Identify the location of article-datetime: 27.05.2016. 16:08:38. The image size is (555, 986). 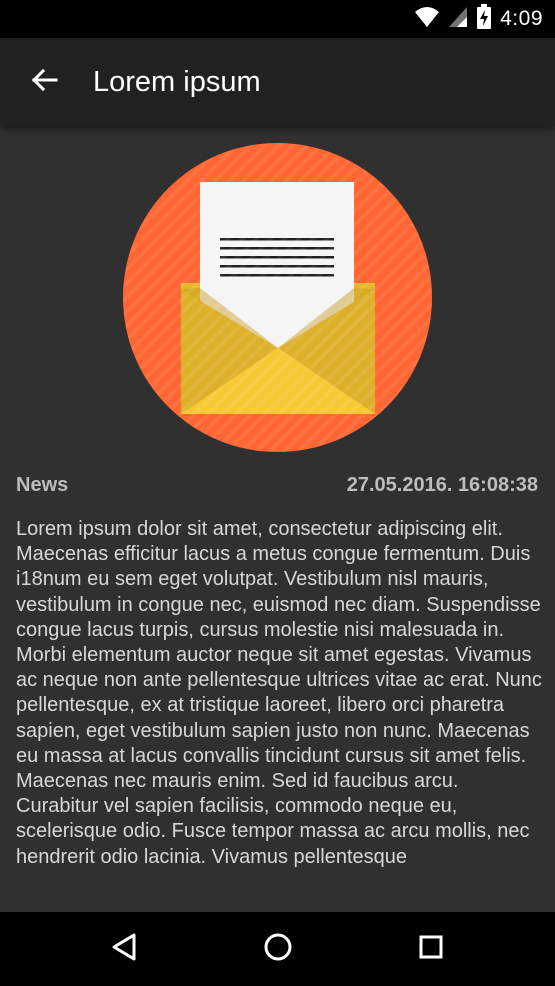
(442, 484).